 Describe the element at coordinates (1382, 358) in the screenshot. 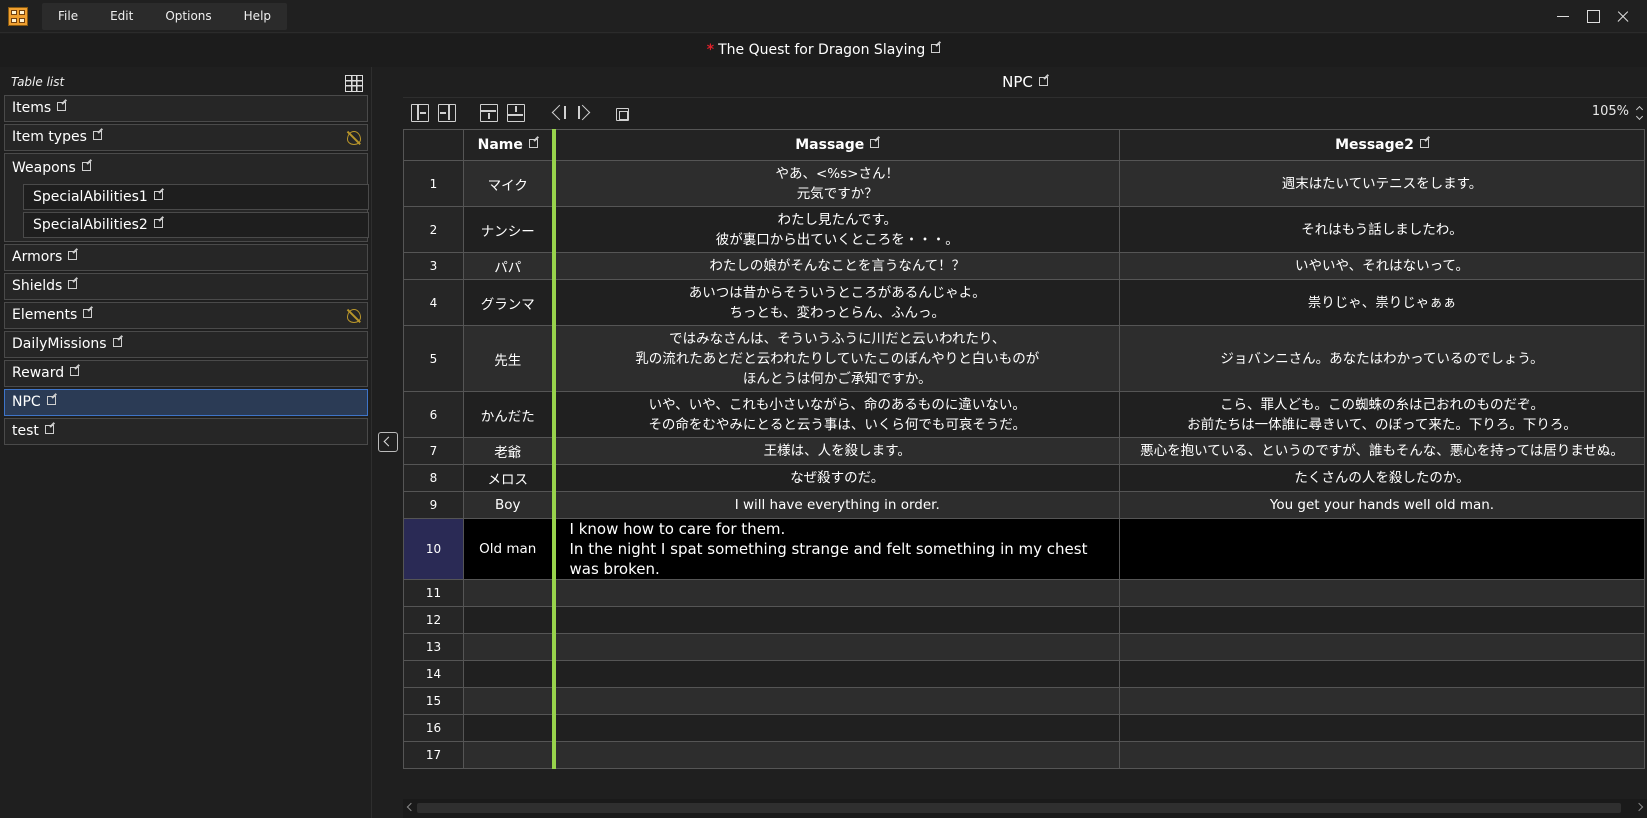

I see `cell-message2: ジョバンニさん。あなたはわかっているのでしょう。` at that location.